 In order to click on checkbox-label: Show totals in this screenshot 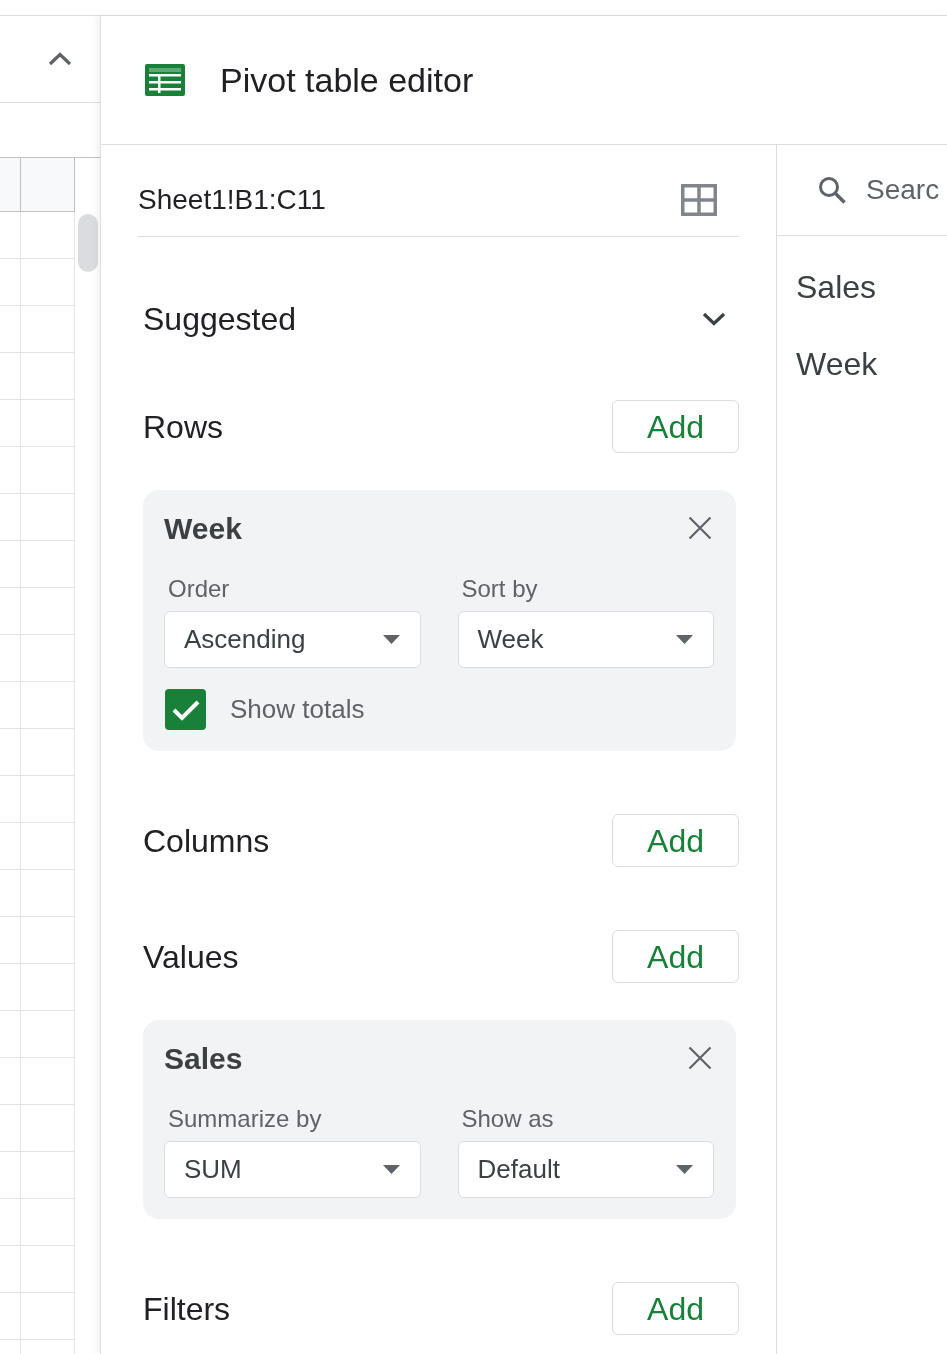, I will do `click(297, 709)`.